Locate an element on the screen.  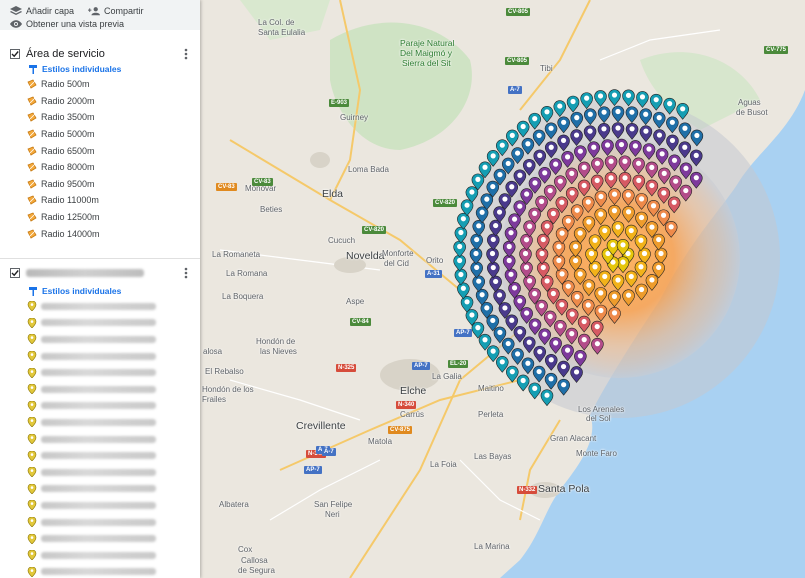
radius-item: Radio 5000m is located at coordinates (100, 134).